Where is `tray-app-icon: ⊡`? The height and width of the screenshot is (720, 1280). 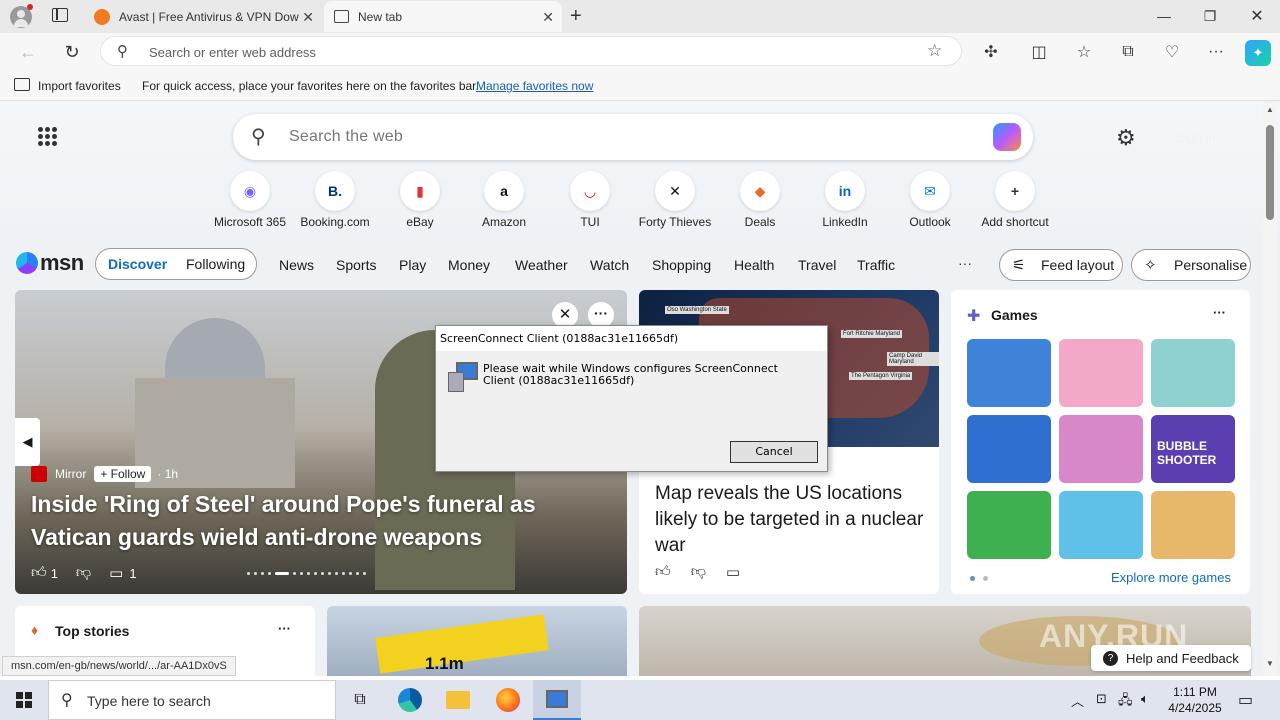 tray-app-icon: ⊡ is located at coordinates (1101, 699).